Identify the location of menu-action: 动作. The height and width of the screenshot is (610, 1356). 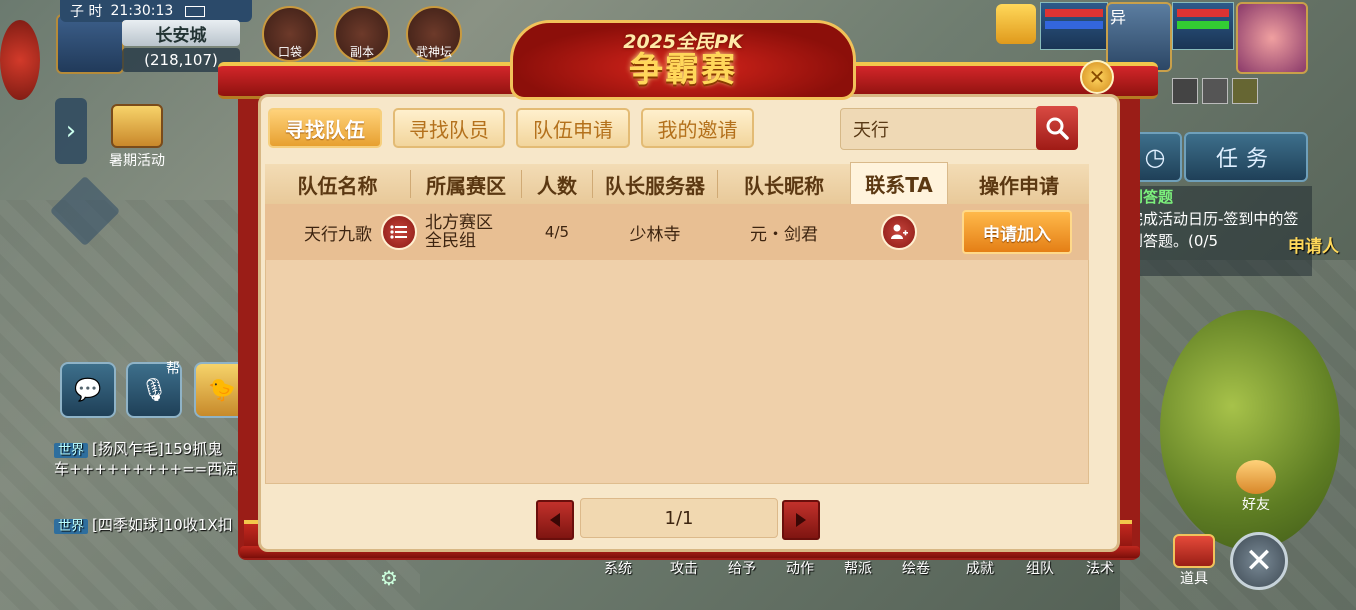
(800, 568).